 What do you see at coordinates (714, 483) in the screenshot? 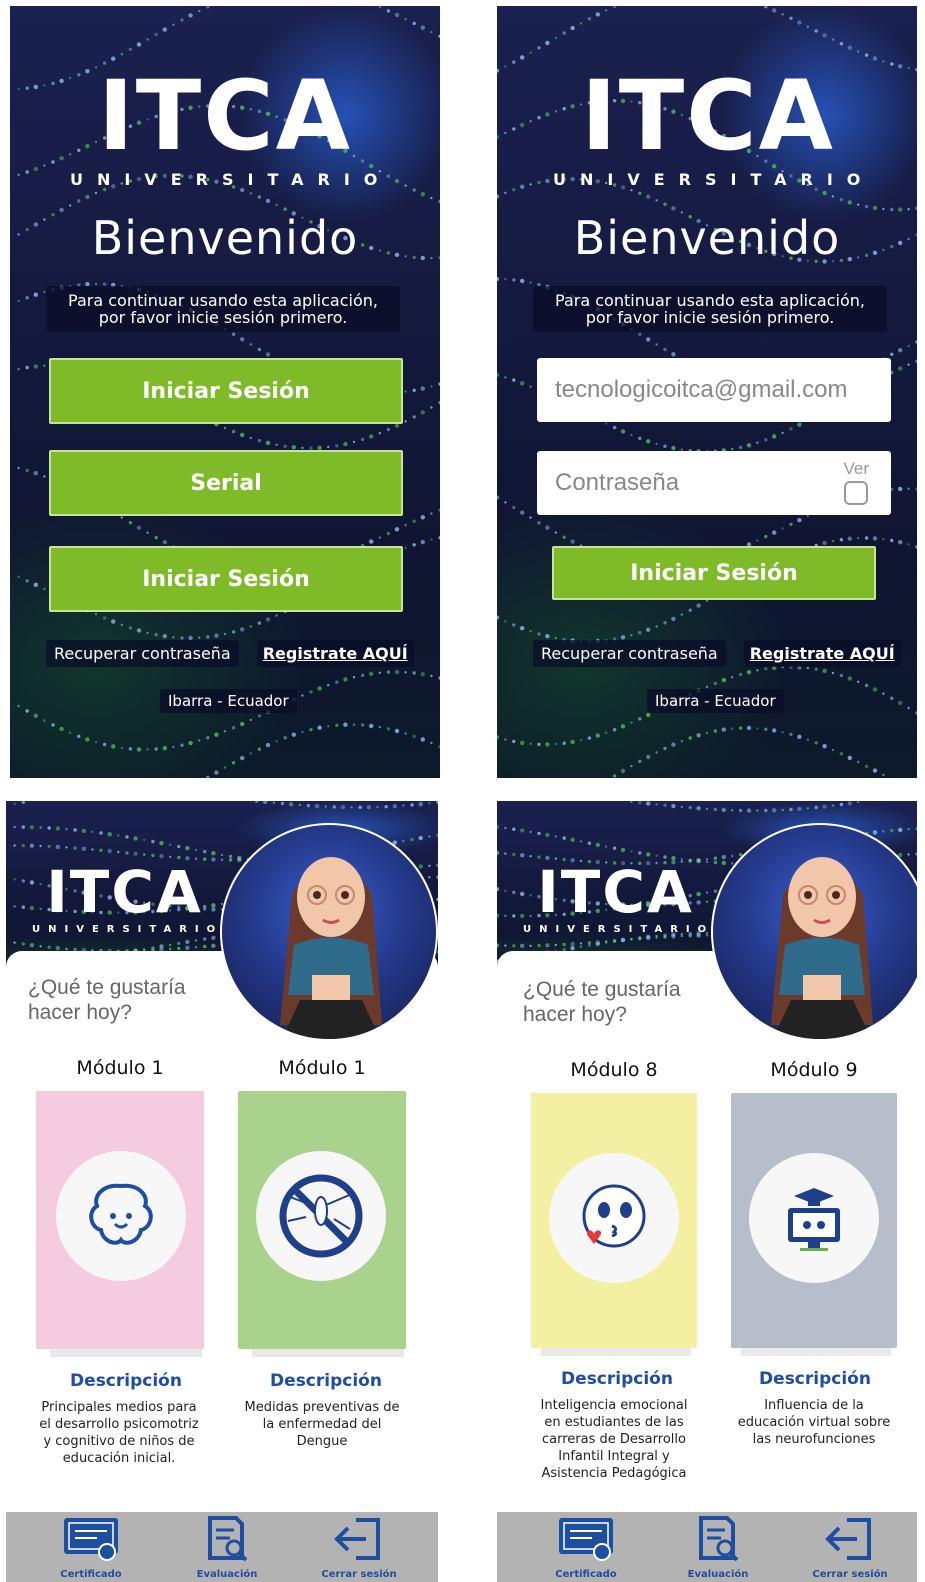
I see `password-field: Contraseña Ver` at bounding box center [714, 483].